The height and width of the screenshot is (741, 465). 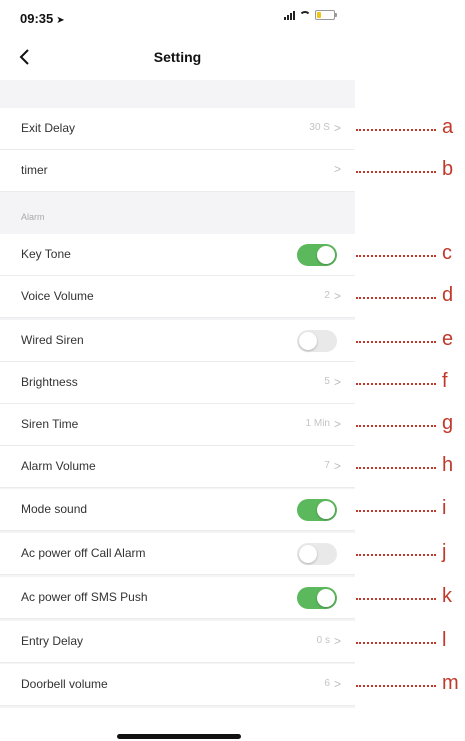 I want to click on annotation-letter: g, so click(x=448, y=423).